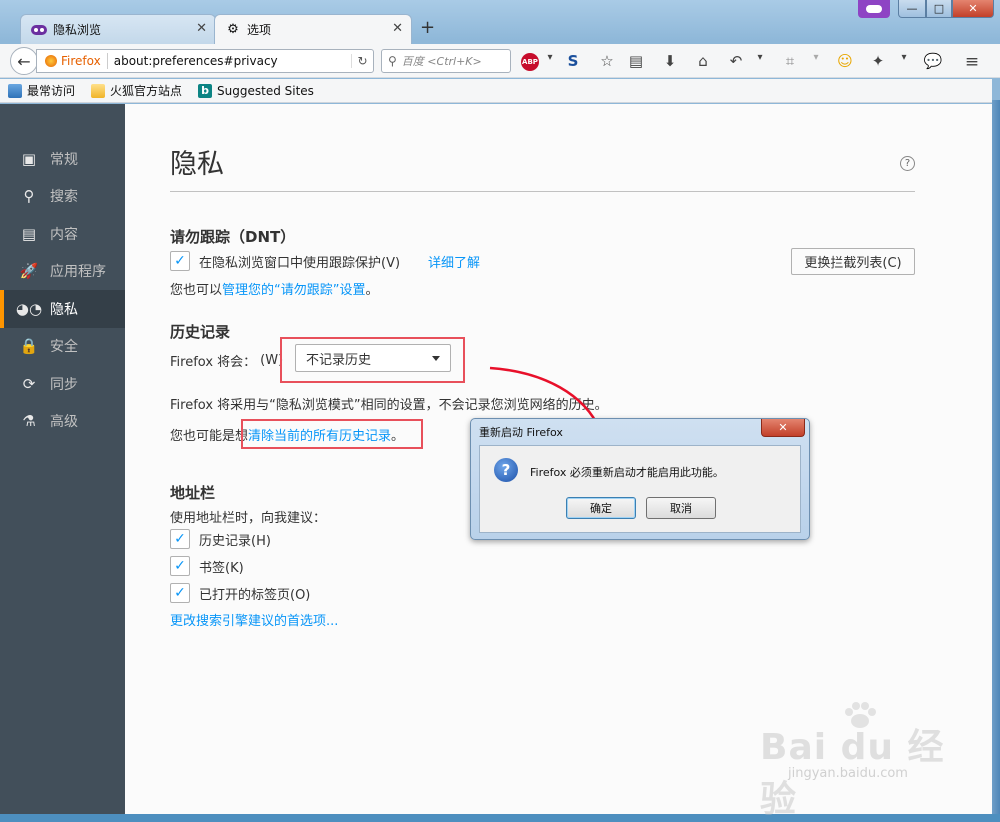 The height and width of the screenshot is (822, 1000). I want to click on watermark-url: jingyan.baidu.com, so click(848, 773).